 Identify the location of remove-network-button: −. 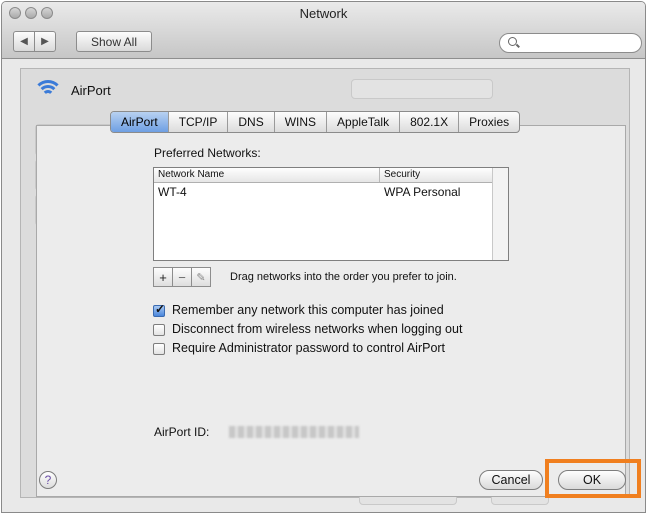
(182, 277).